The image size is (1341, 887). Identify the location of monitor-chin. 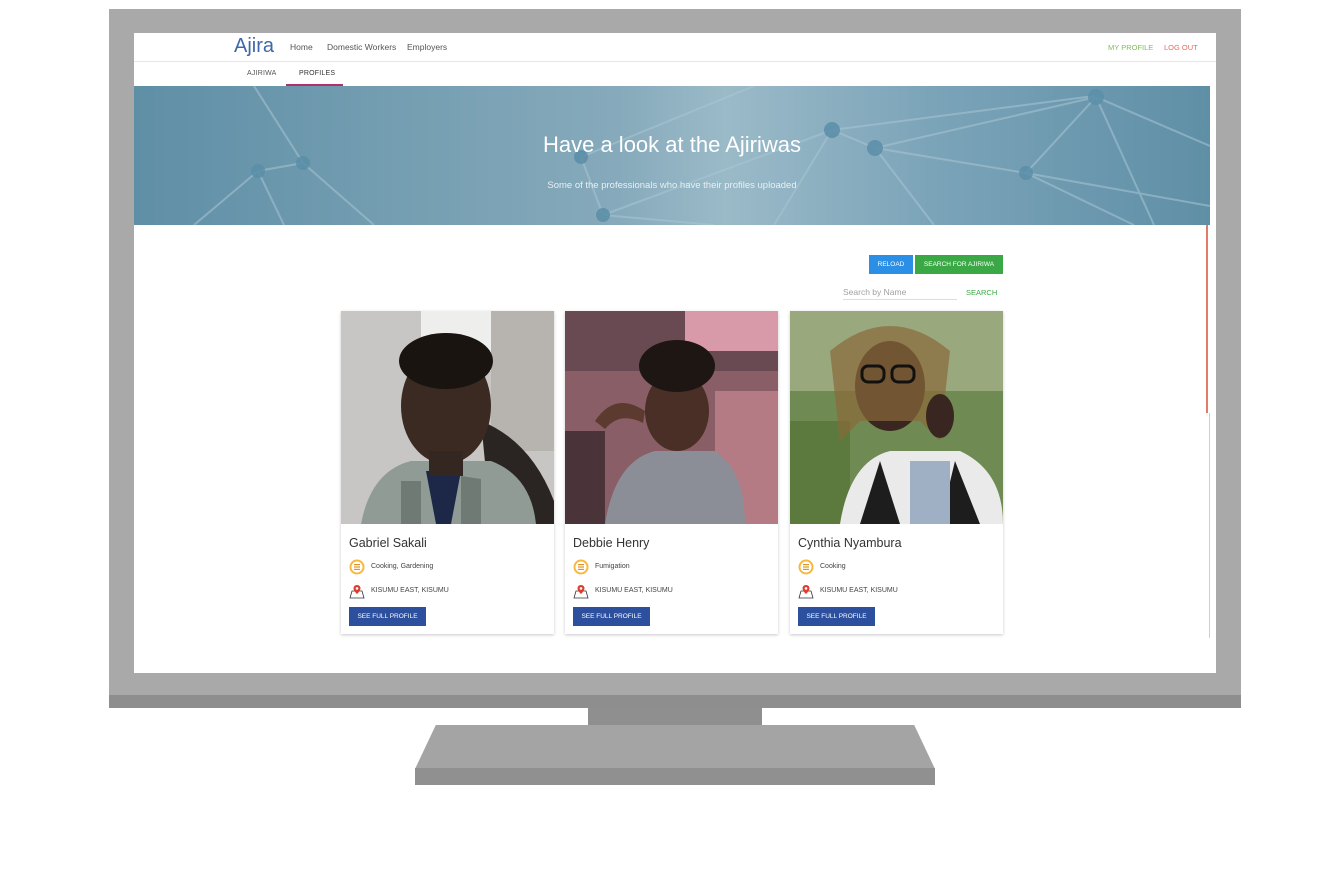
(675, 701).